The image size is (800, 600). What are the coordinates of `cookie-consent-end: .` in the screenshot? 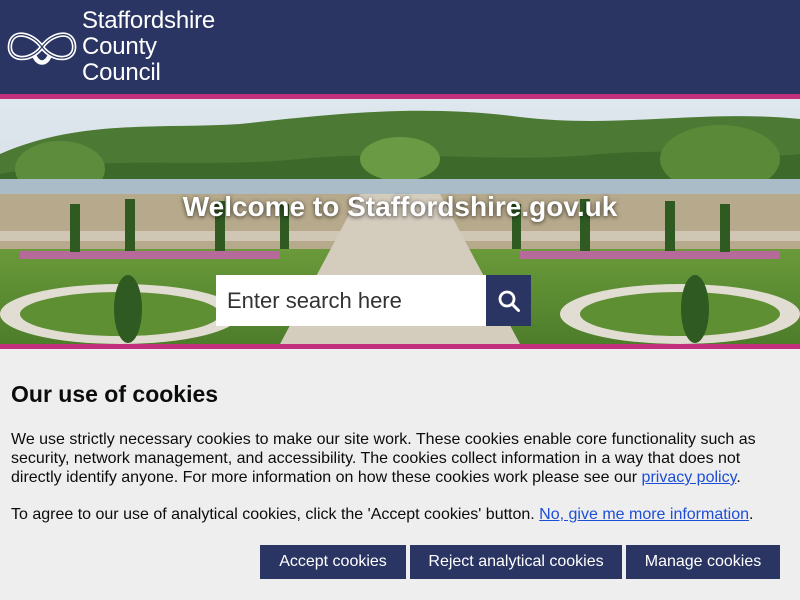 It's located at (751, 514).